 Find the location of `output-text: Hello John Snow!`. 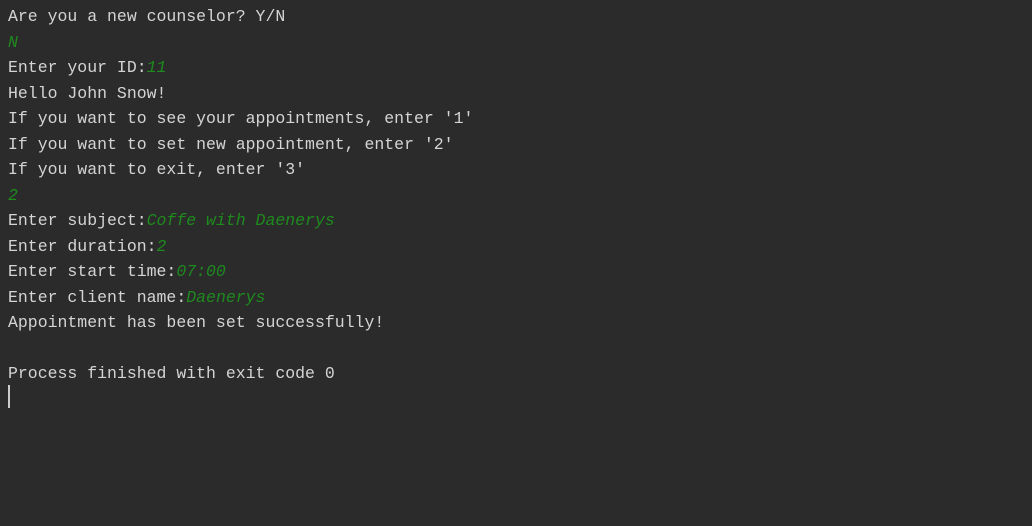

output-text: Hello John Snow! is located at coordinates (87, 93).